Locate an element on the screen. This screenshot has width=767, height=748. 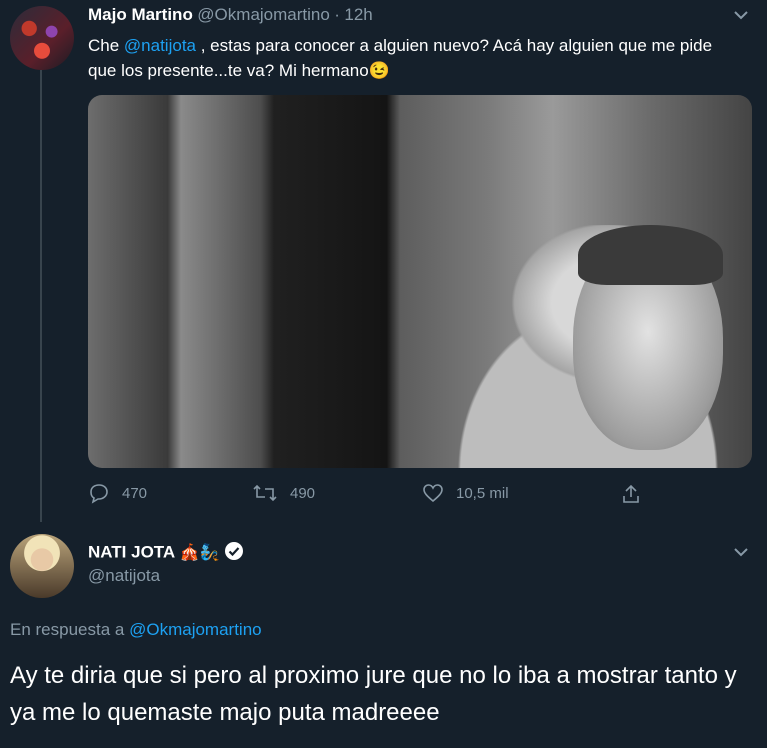
reply-header: NATI JOTA 🎪🧞 is located at coordinates (166, 553).